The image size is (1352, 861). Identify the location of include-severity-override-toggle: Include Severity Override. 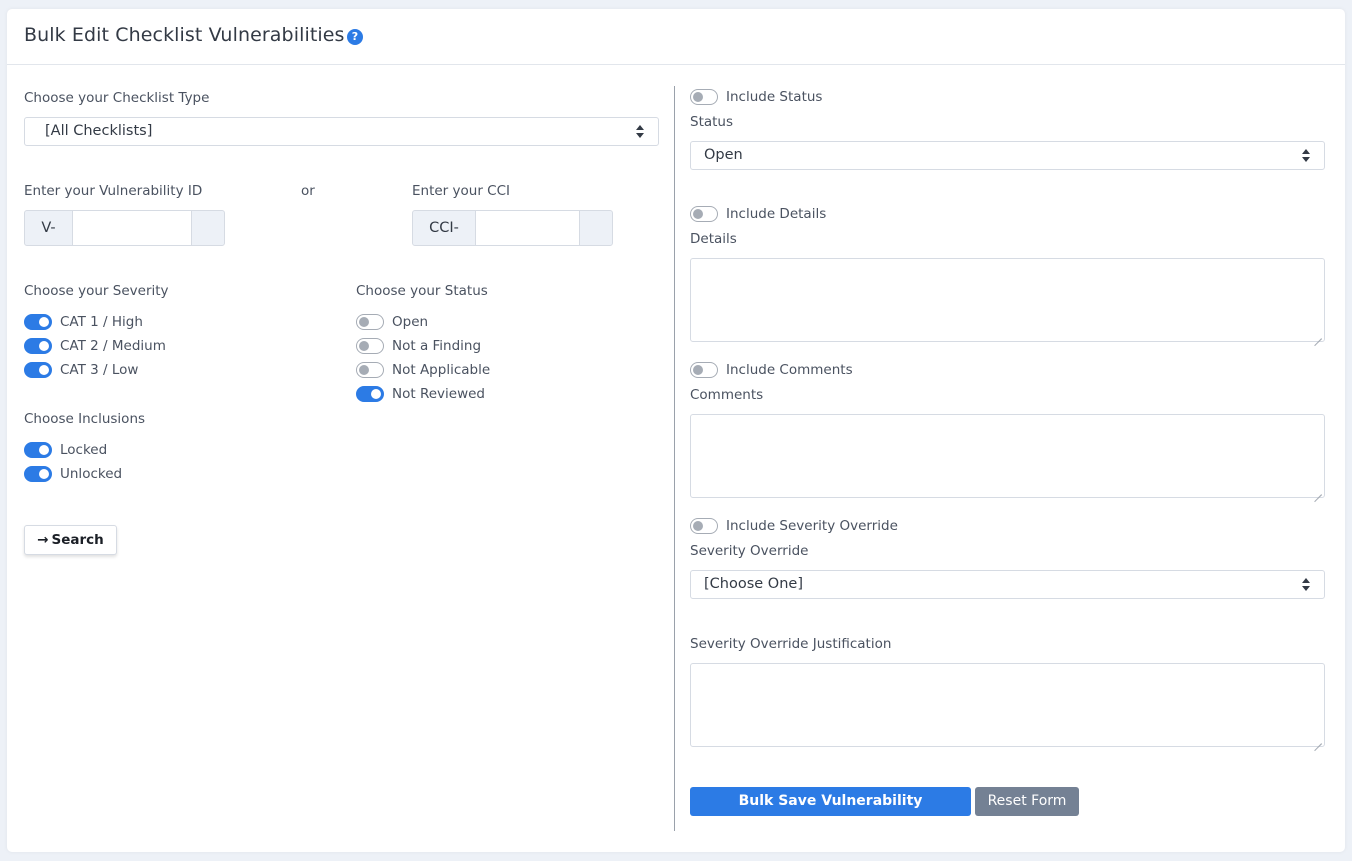
(794, 526).